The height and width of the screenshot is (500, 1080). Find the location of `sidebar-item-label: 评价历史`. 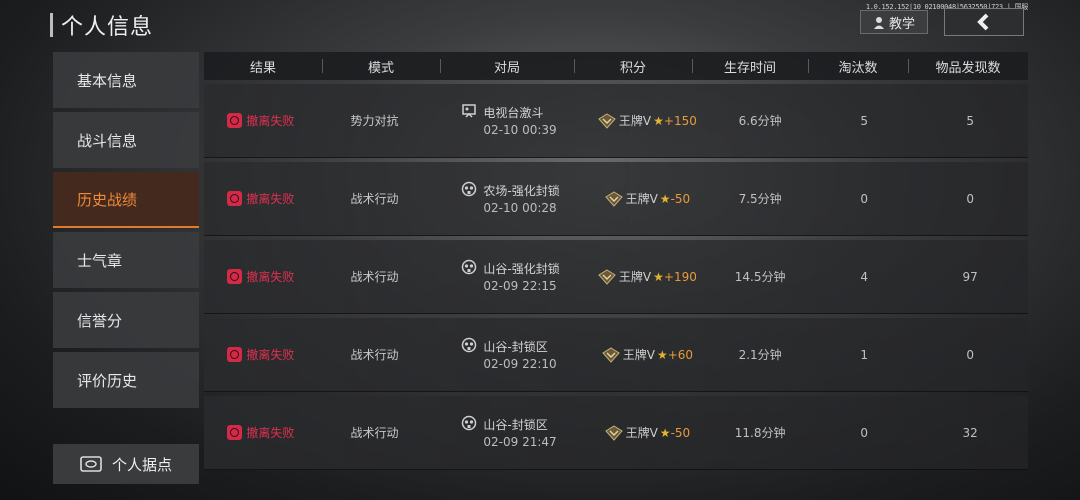

sidebar-item-label: 评价历史 is located at coordinates (107, 380).